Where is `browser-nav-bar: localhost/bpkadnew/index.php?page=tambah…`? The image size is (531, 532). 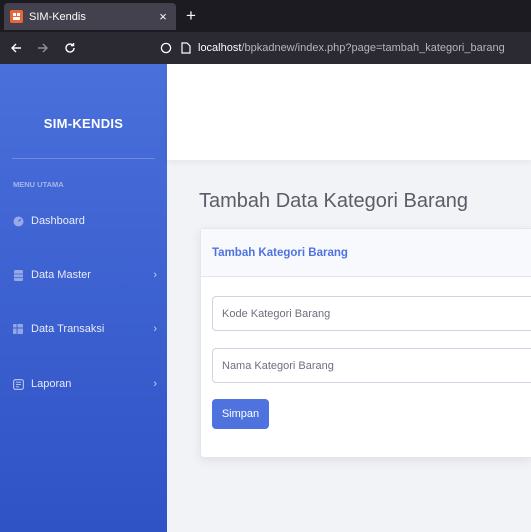
browser-nav-bar: localhost/bpkadnew/index.php?page=tambah… is located at coordinates (265, 48).